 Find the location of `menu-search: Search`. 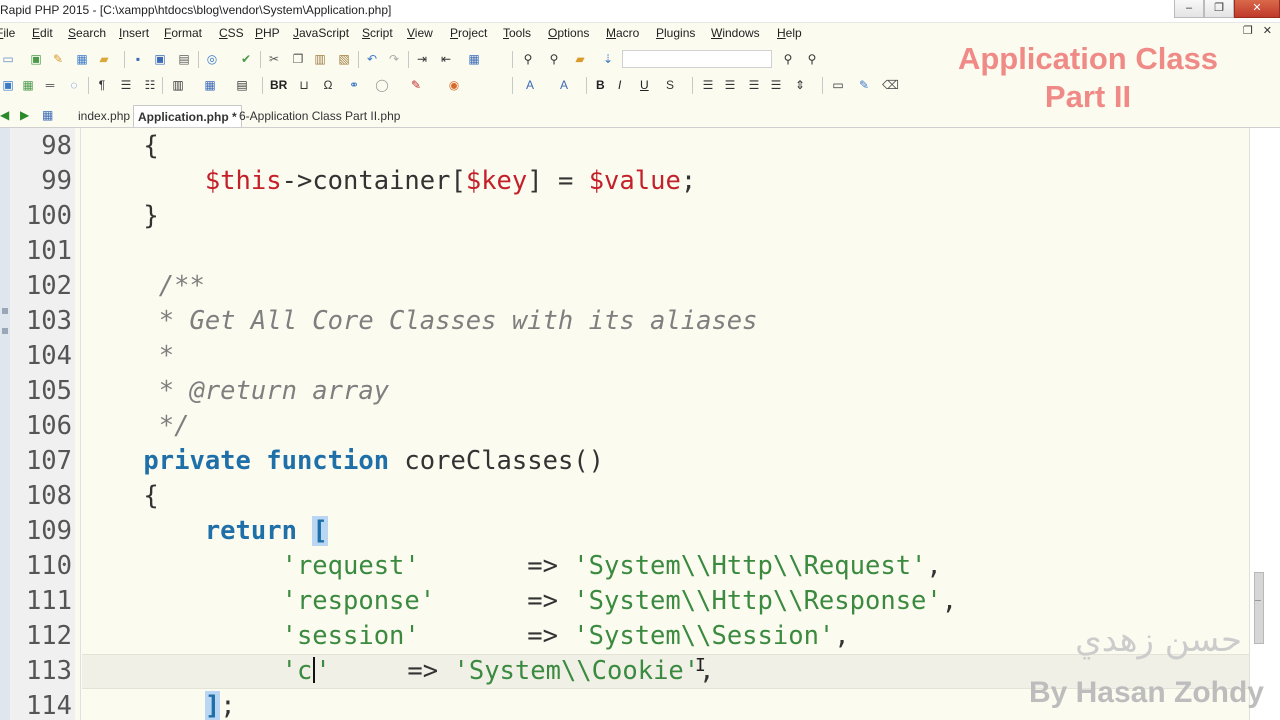

menu-search: Search is located at coordinates (87, 33).